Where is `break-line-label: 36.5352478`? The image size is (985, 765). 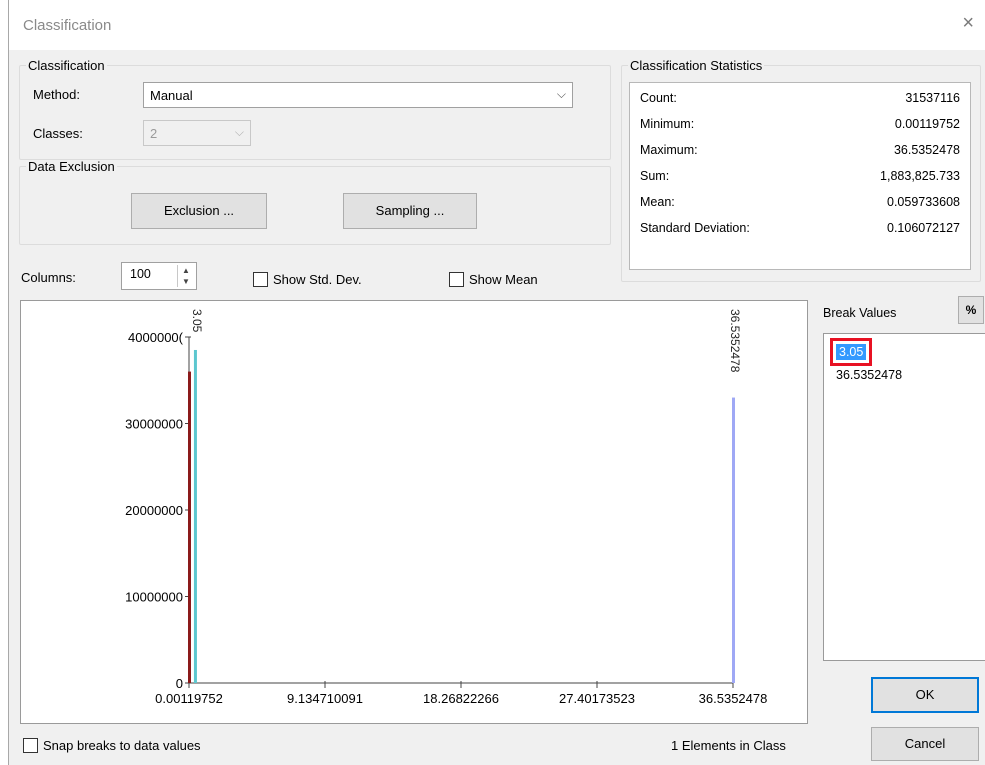
break-line-label: 36.5352478 is located at coordinates (735, 341).